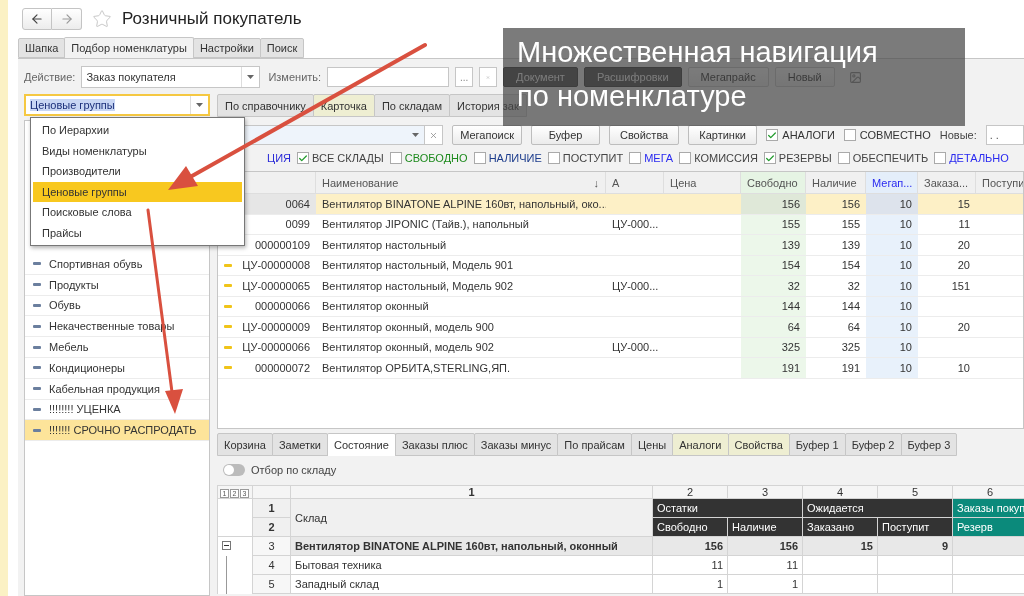 This screenshot has width=1024, height=596. I want to click on toolbar-button: Мегапоиск, so click(487, 135).